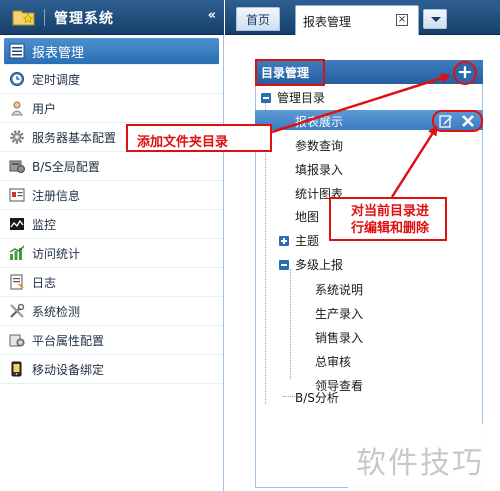 The width and height of the screenshot is (500, 491). What do you see at coordinates (361, 135) in the screenshot?
I see `annotation-arrows` at bounding box center [361, 135].